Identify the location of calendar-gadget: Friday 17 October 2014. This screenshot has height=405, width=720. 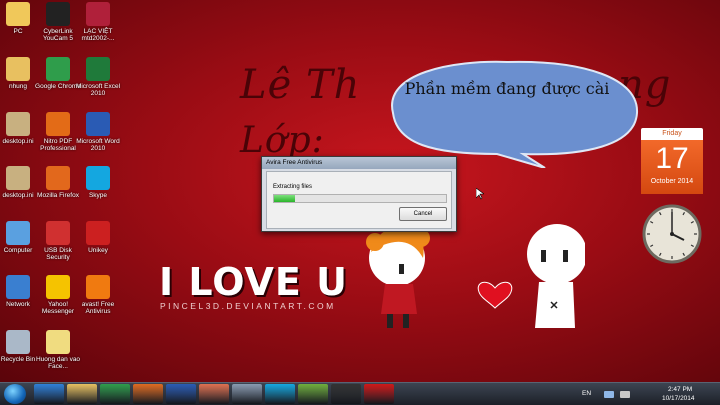
(672, 161).